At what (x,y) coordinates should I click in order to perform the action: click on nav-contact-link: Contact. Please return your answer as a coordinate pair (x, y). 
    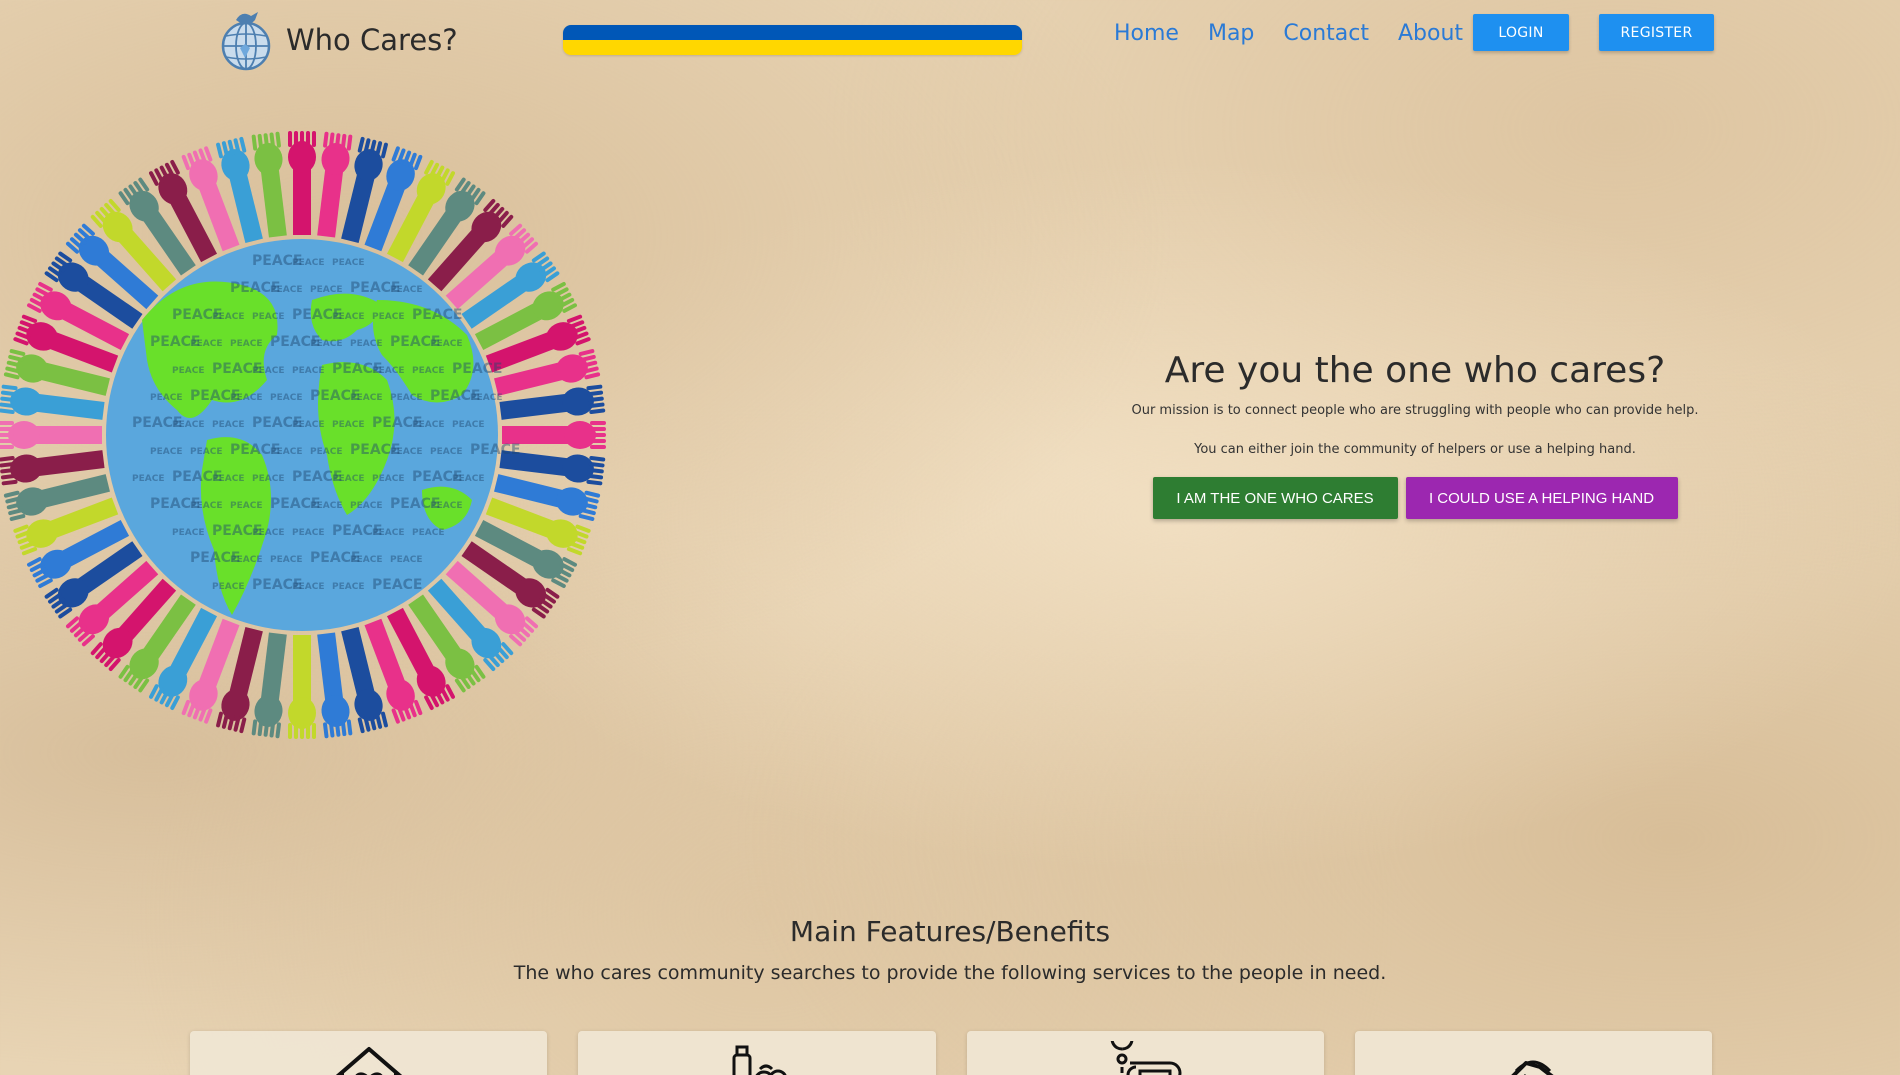
    Looking at the image, I should click on (1326, 33).